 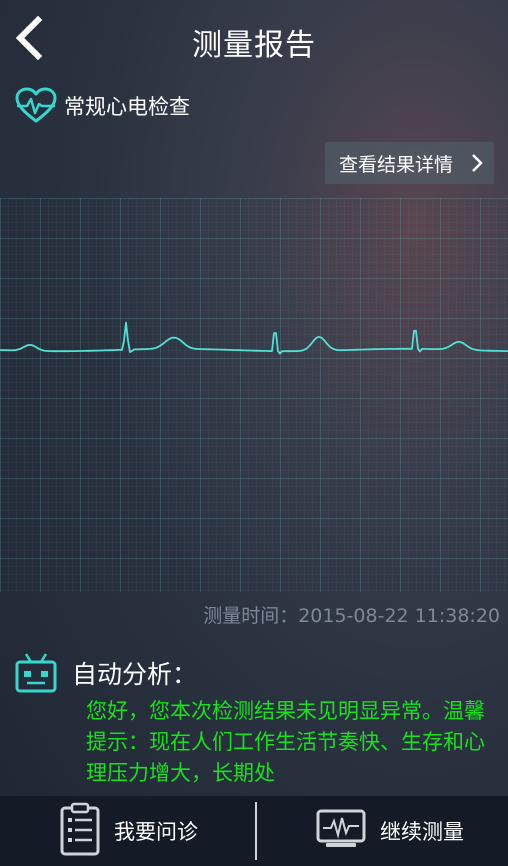 I want to click on exam-type: 常规心电检查, so click(x=102, y=106).